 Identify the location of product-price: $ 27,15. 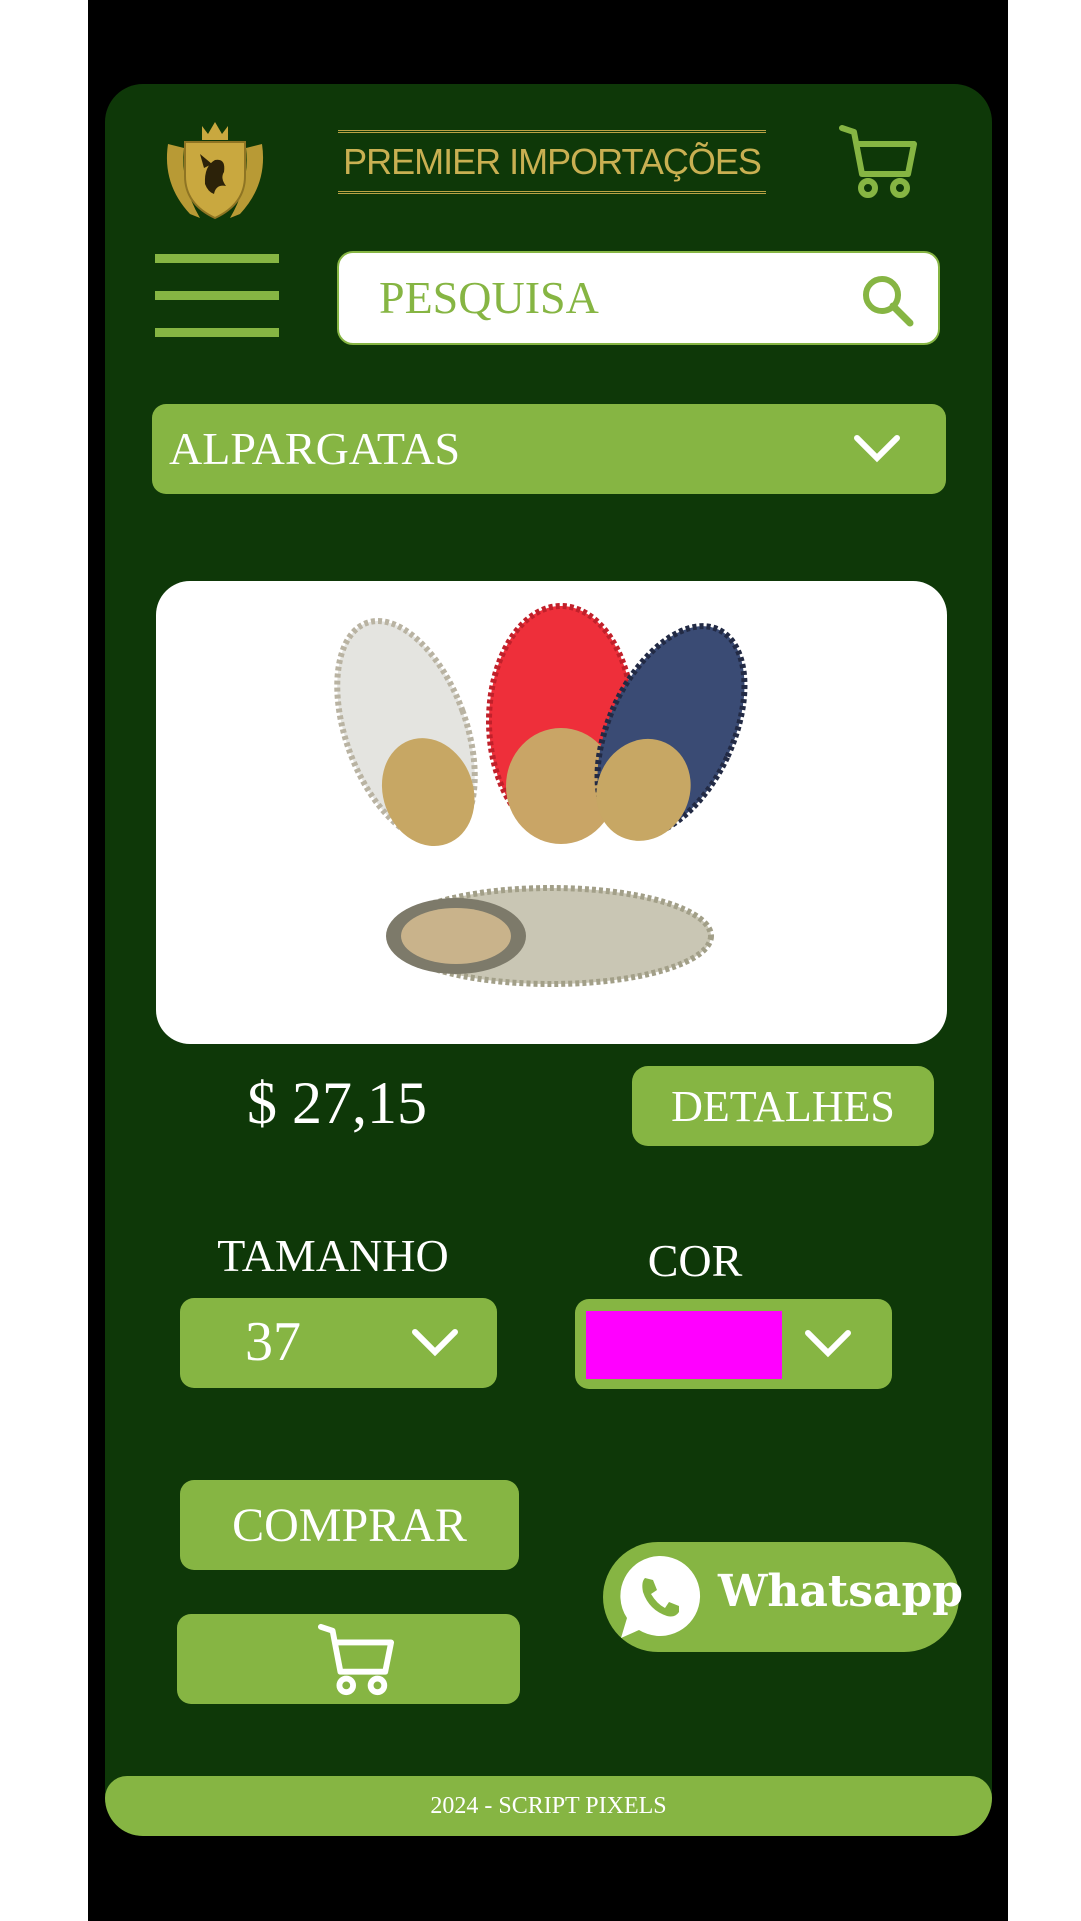
(337, 1103).